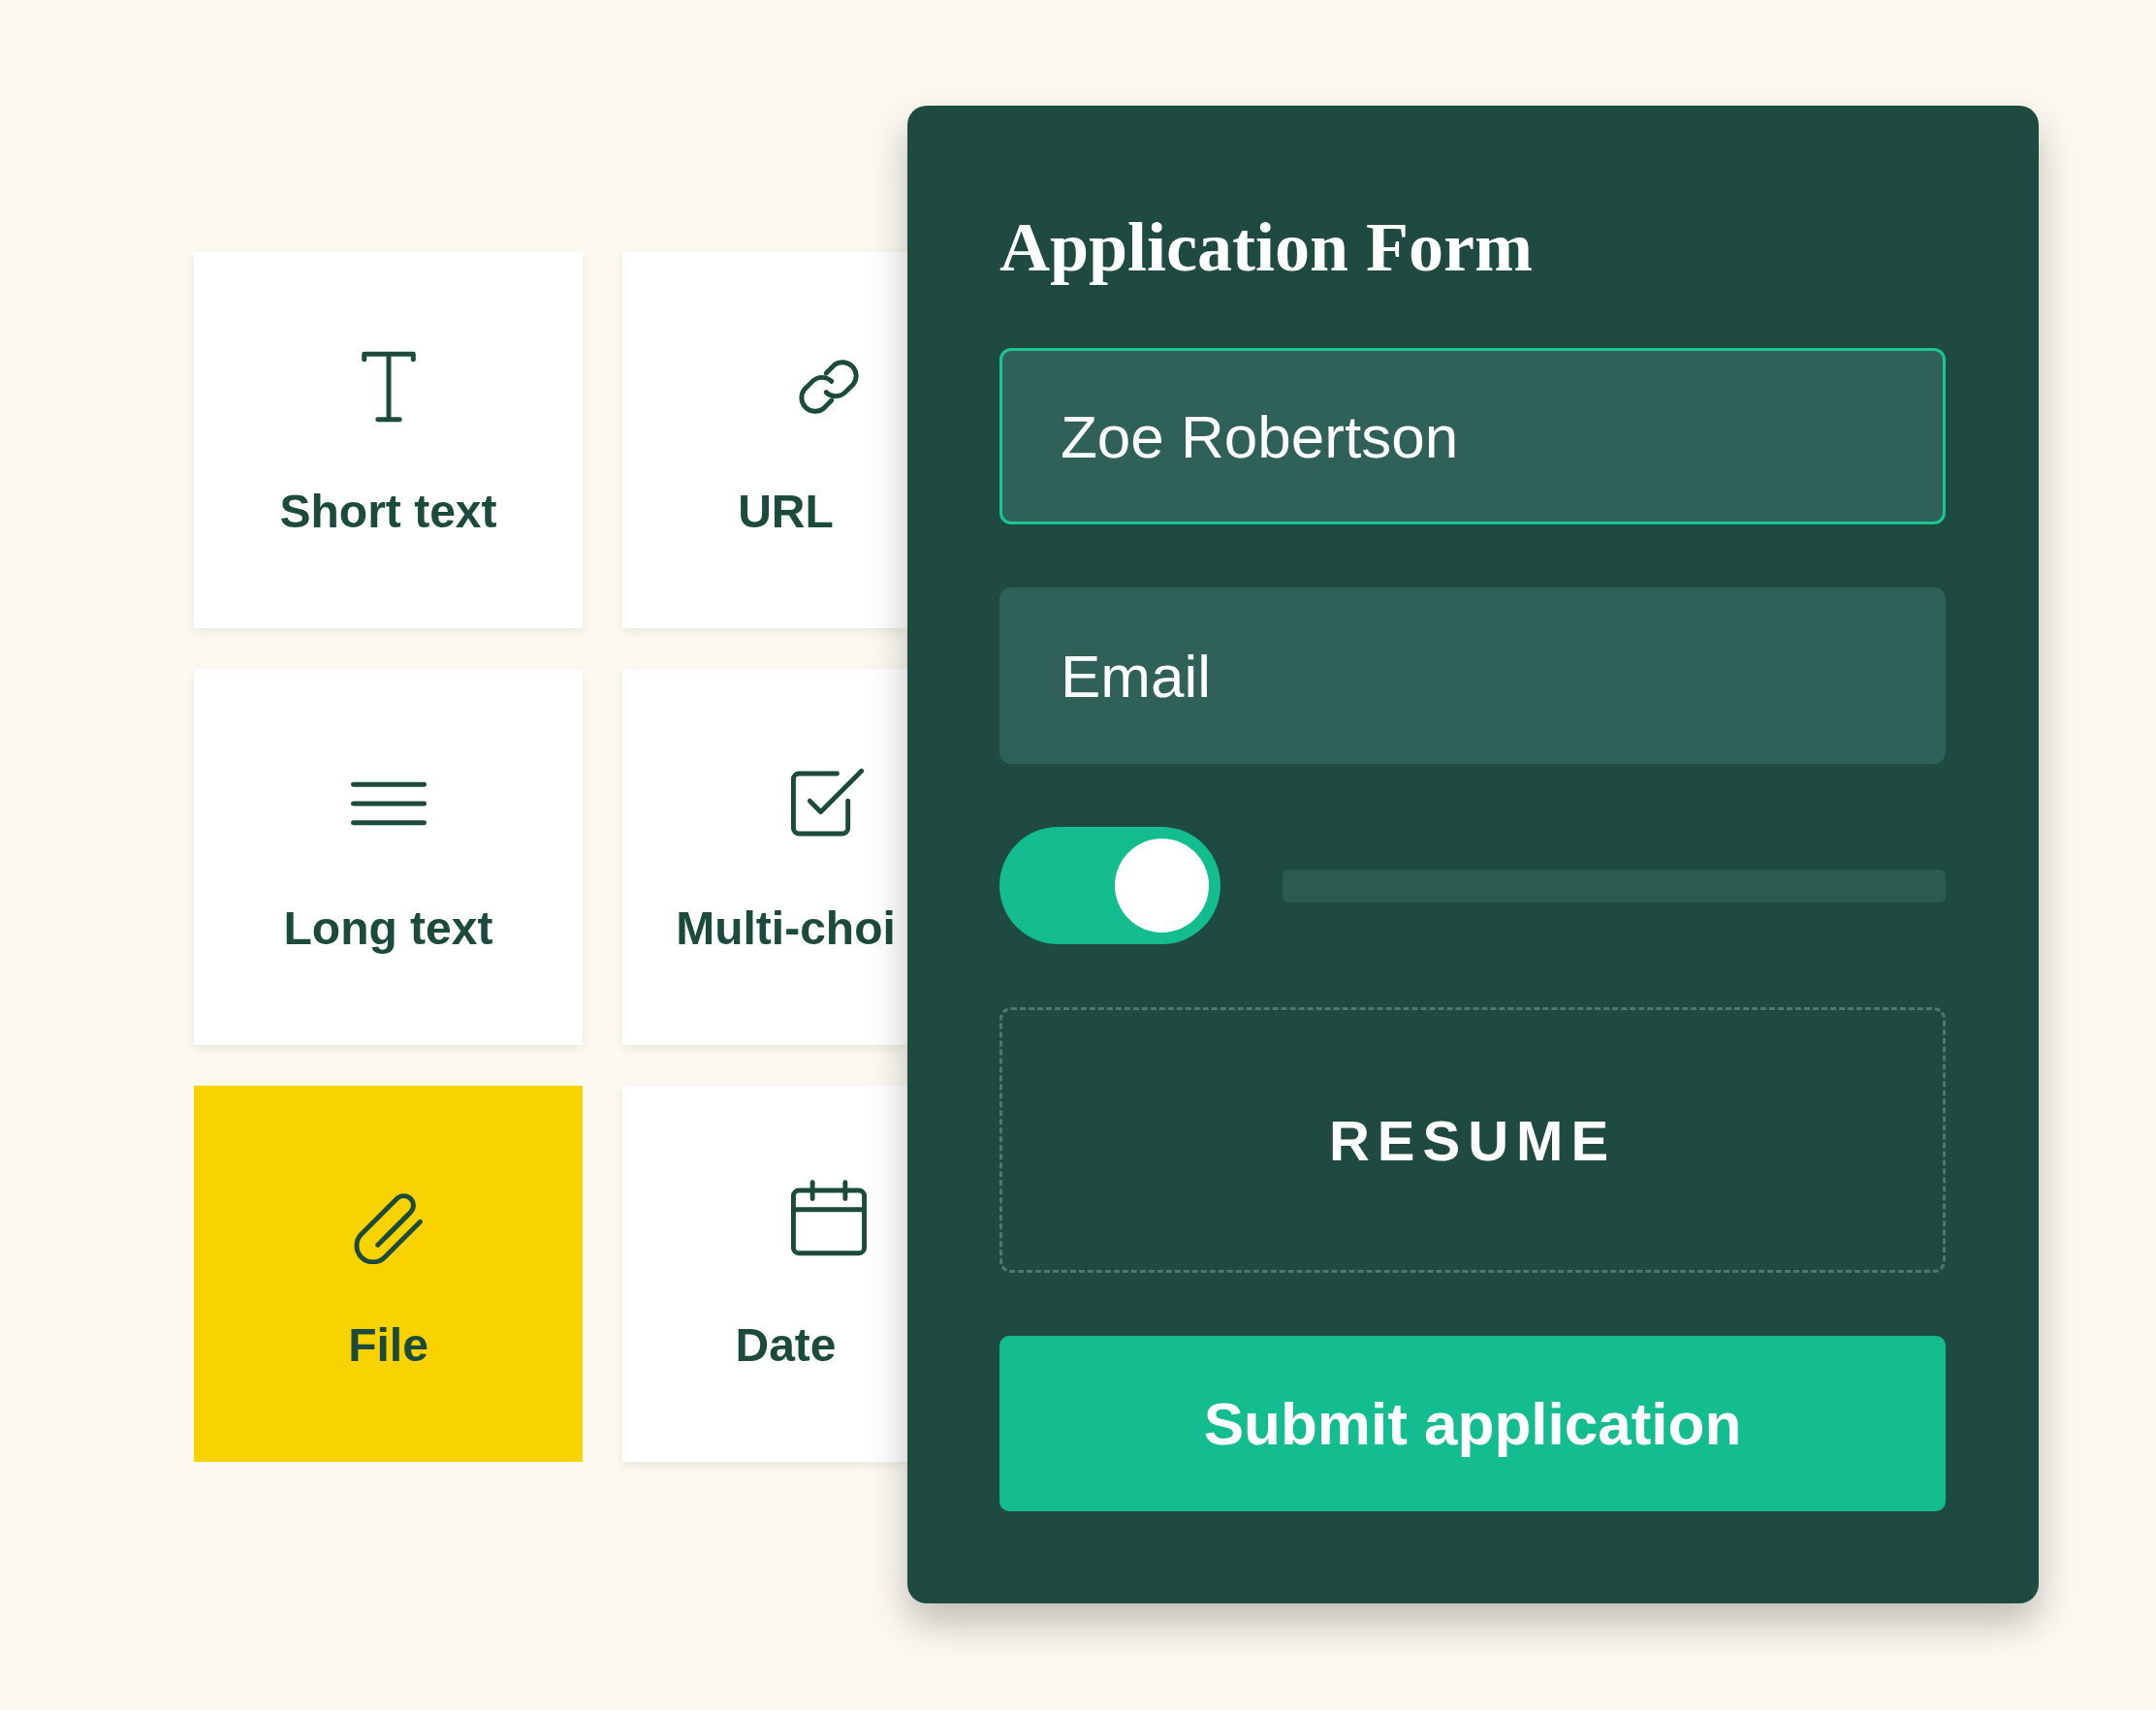 Image resolution: width=2156 pixels, height=1710 pixels. I want to click on lines-icon, so click(388, 803).